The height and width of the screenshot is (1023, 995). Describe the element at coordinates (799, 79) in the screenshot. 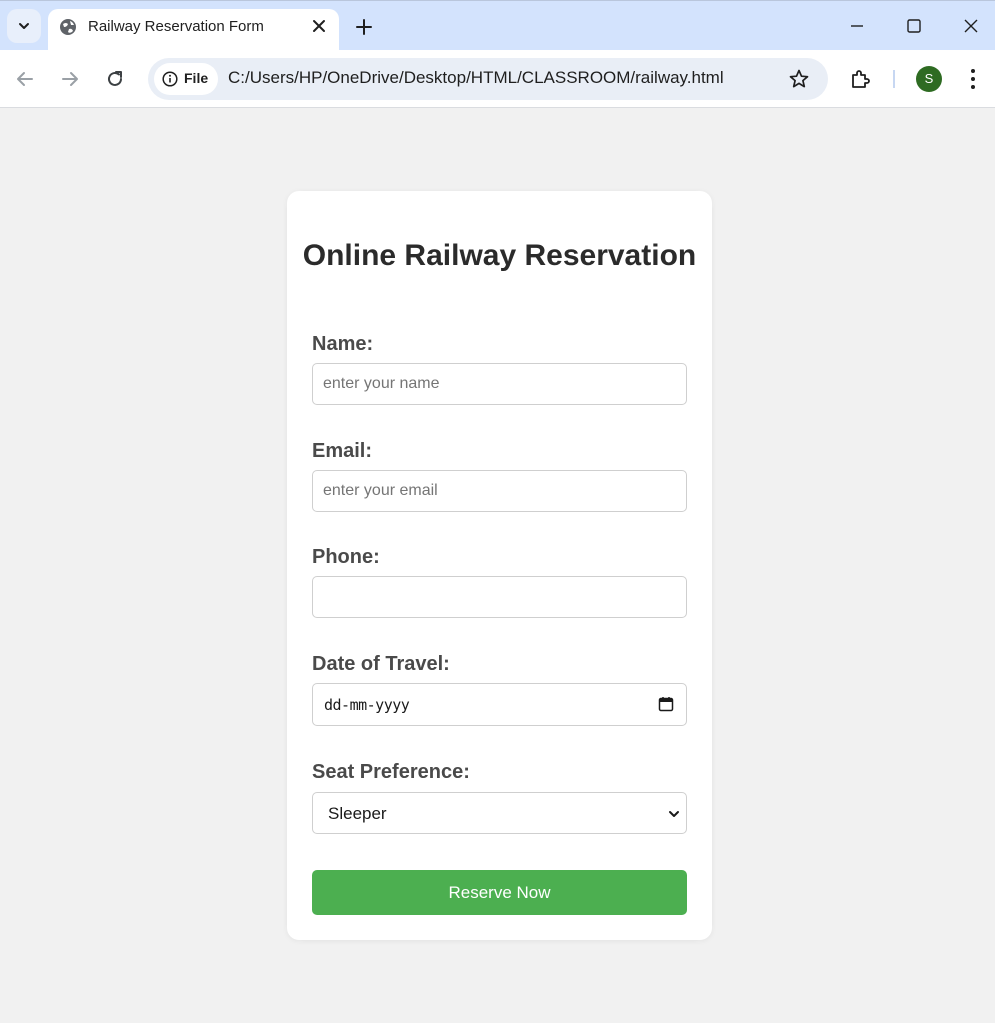

I see `bookmark-star-icon` at that location.